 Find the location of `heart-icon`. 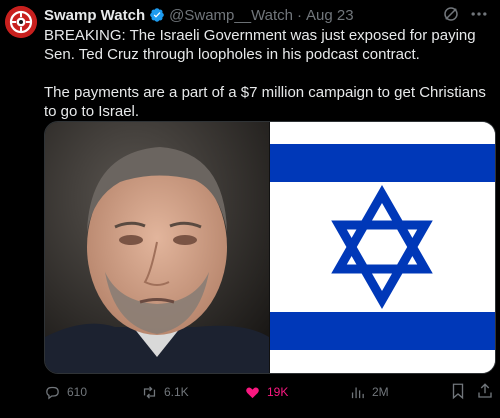

heart-icon is located at coordinates (252, 392).